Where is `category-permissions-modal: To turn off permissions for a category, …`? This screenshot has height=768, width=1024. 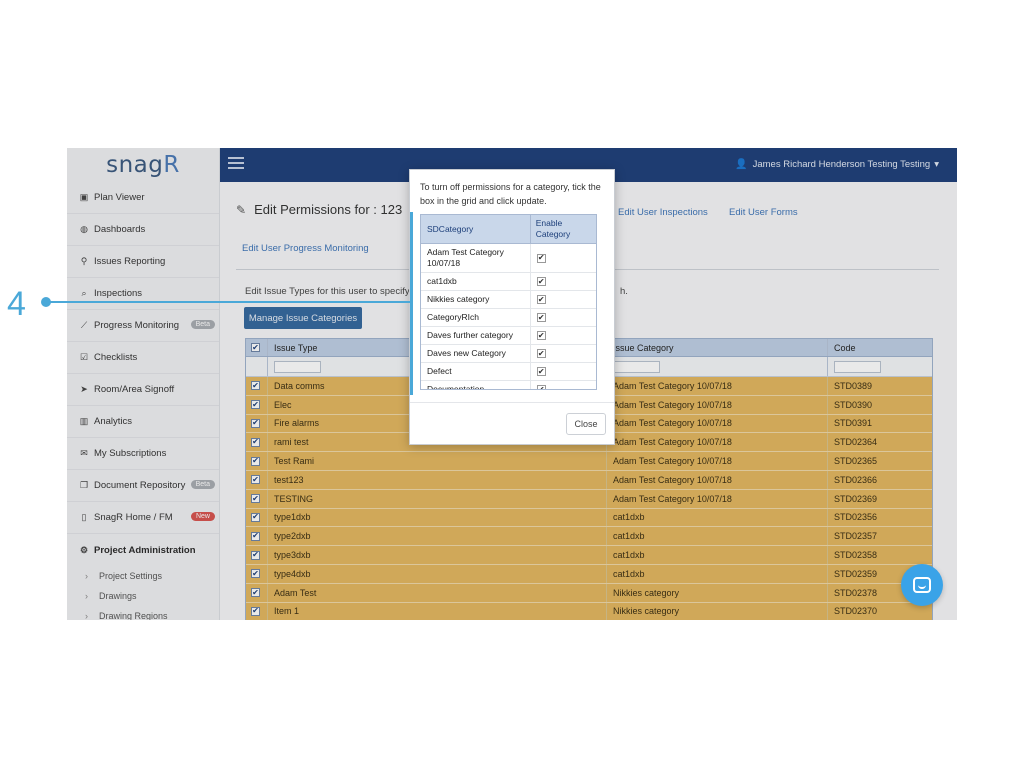 category-permissions-modal: To turn off permissions for a category, … is located at coordinates (512, 307).